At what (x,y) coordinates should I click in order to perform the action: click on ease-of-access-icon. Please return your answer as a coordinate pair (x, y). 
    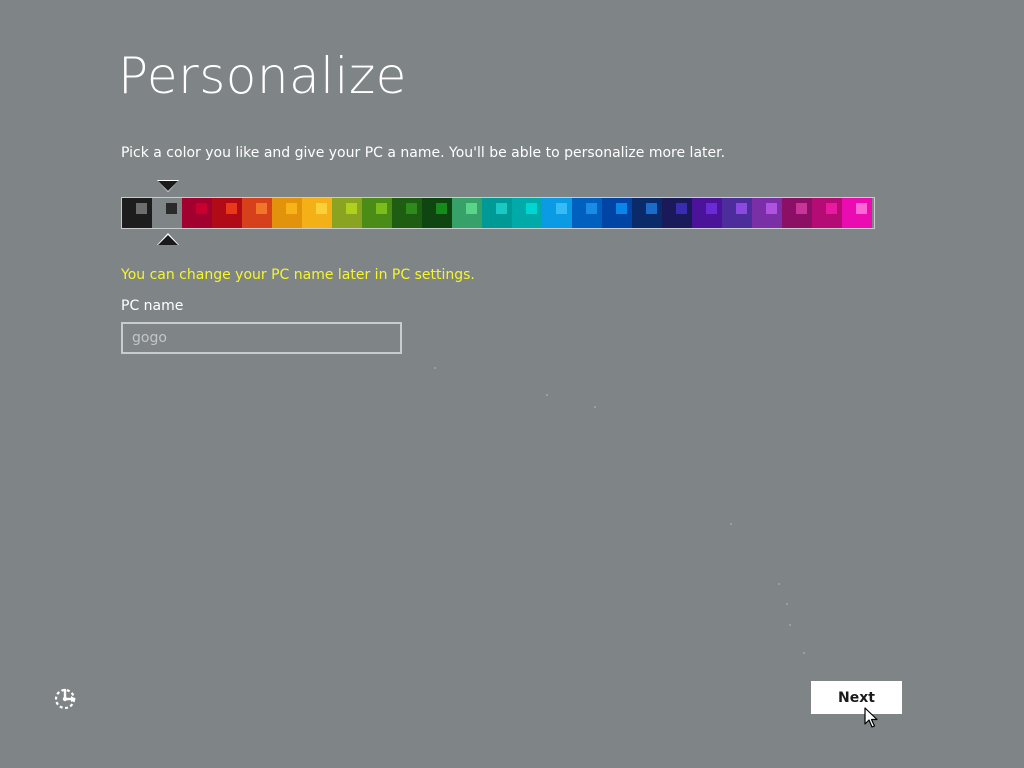
    Looking at the image, I should click on (66, 698).